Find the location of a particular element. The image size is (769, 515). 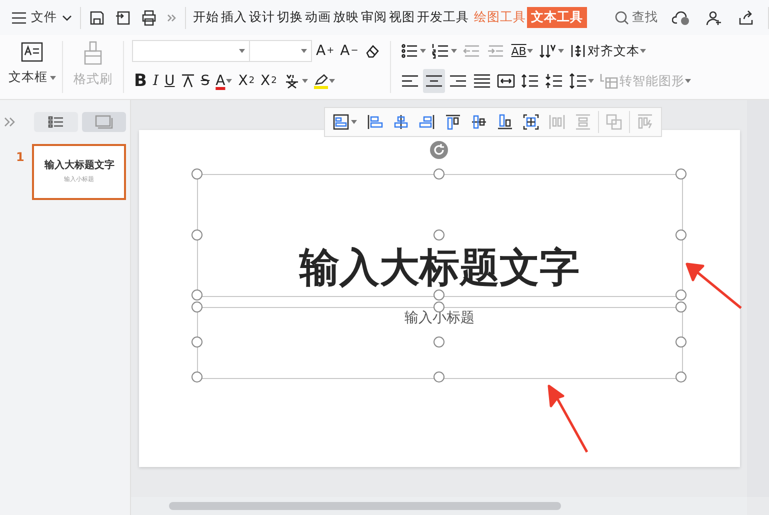

vertical-scrollbar is located at coordinates (758, 298).